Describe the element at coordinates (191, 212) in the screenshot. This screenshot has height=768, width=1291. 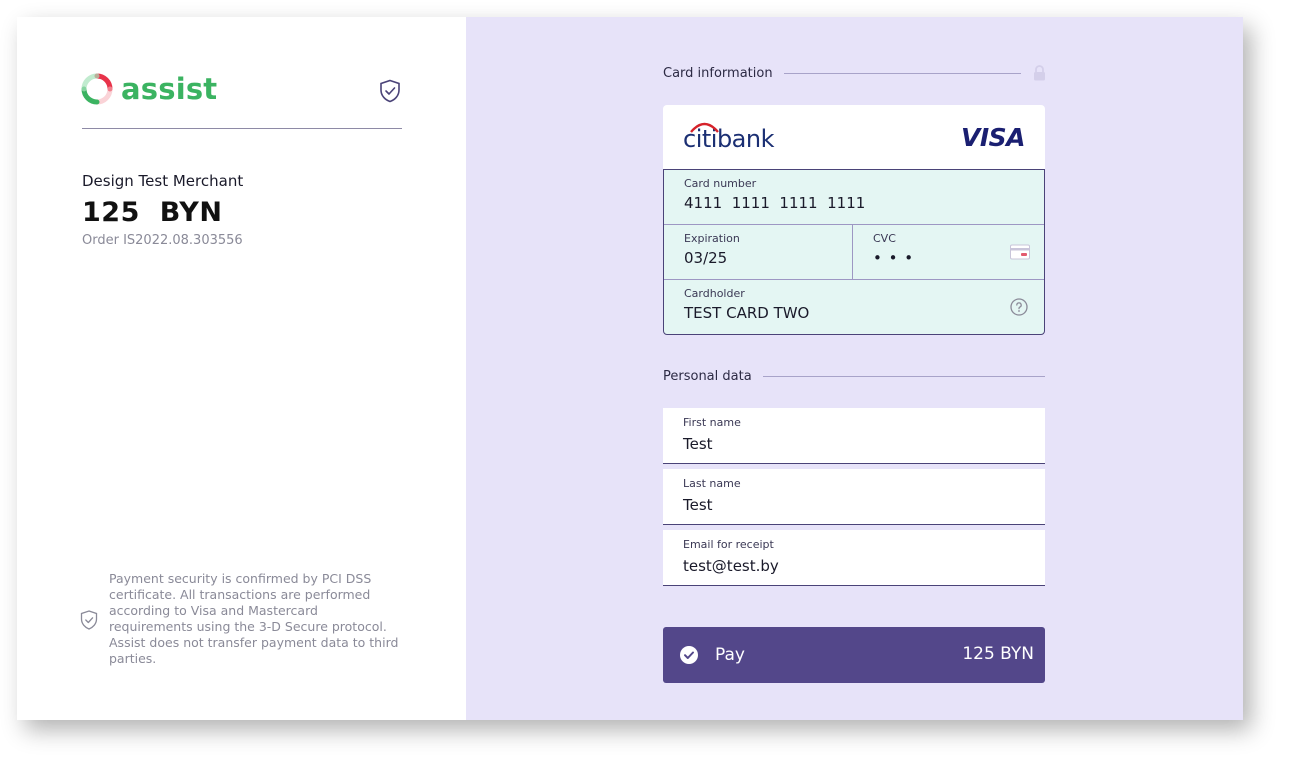
I see `amount-currency: BYN` at that location.